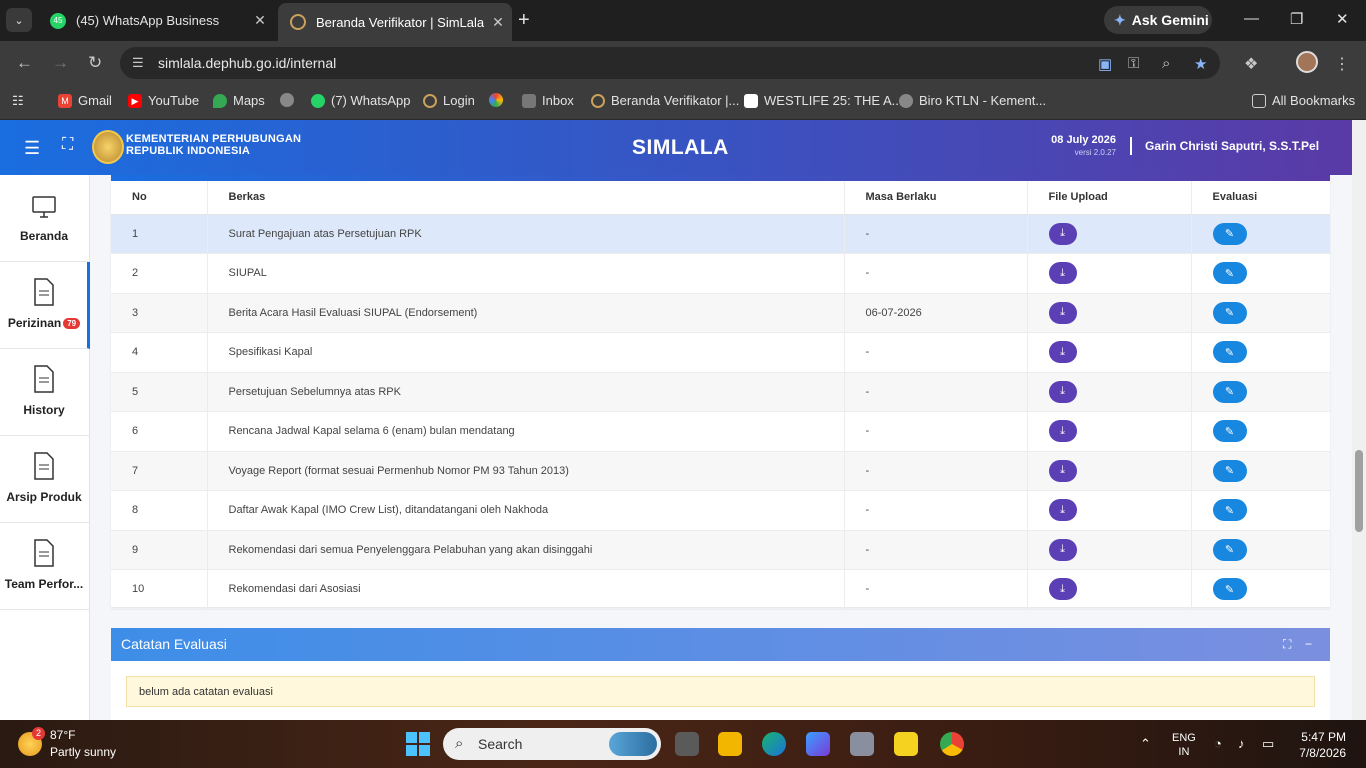 The height and width of the screenshot is (768, 1366). What do you see at coordinates (360, 100) in the screenshot?
I see `bookmark-whatsapp: (7) WhatsApp` at bounding box center [360, 100].